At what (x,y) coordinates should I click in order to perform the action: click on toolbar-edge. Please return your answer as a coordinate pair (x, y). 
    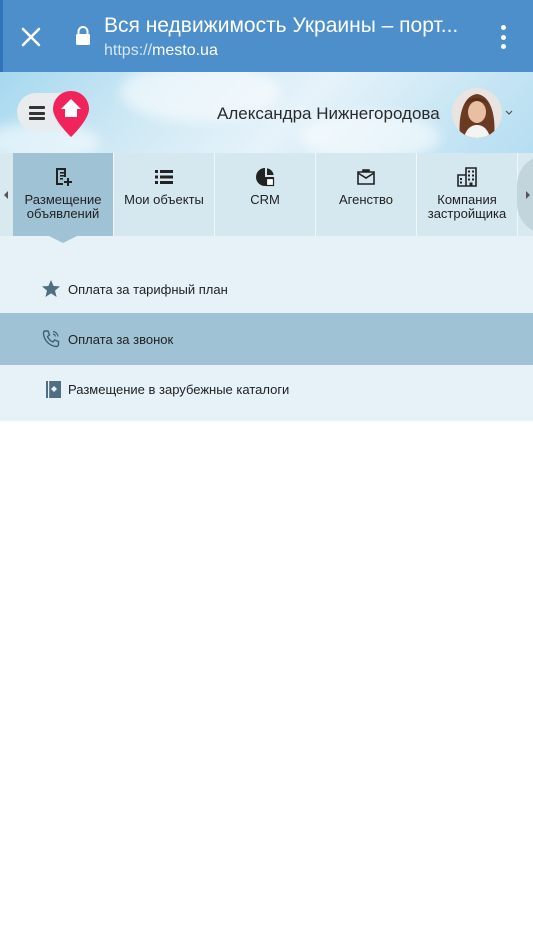
    Looking at the image, I should click on (1, 36).